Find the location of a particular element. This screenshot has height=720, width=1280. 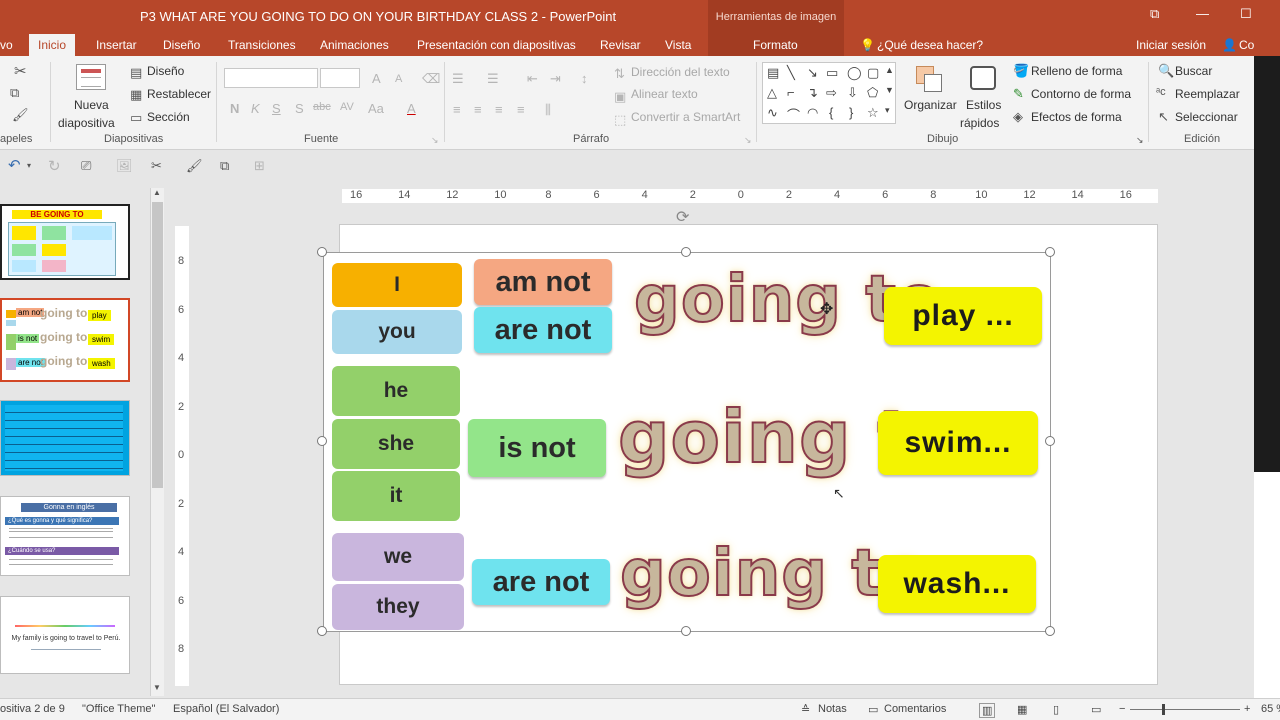

qat-group-icon: ⊞ is located at coordinates (259, 165).